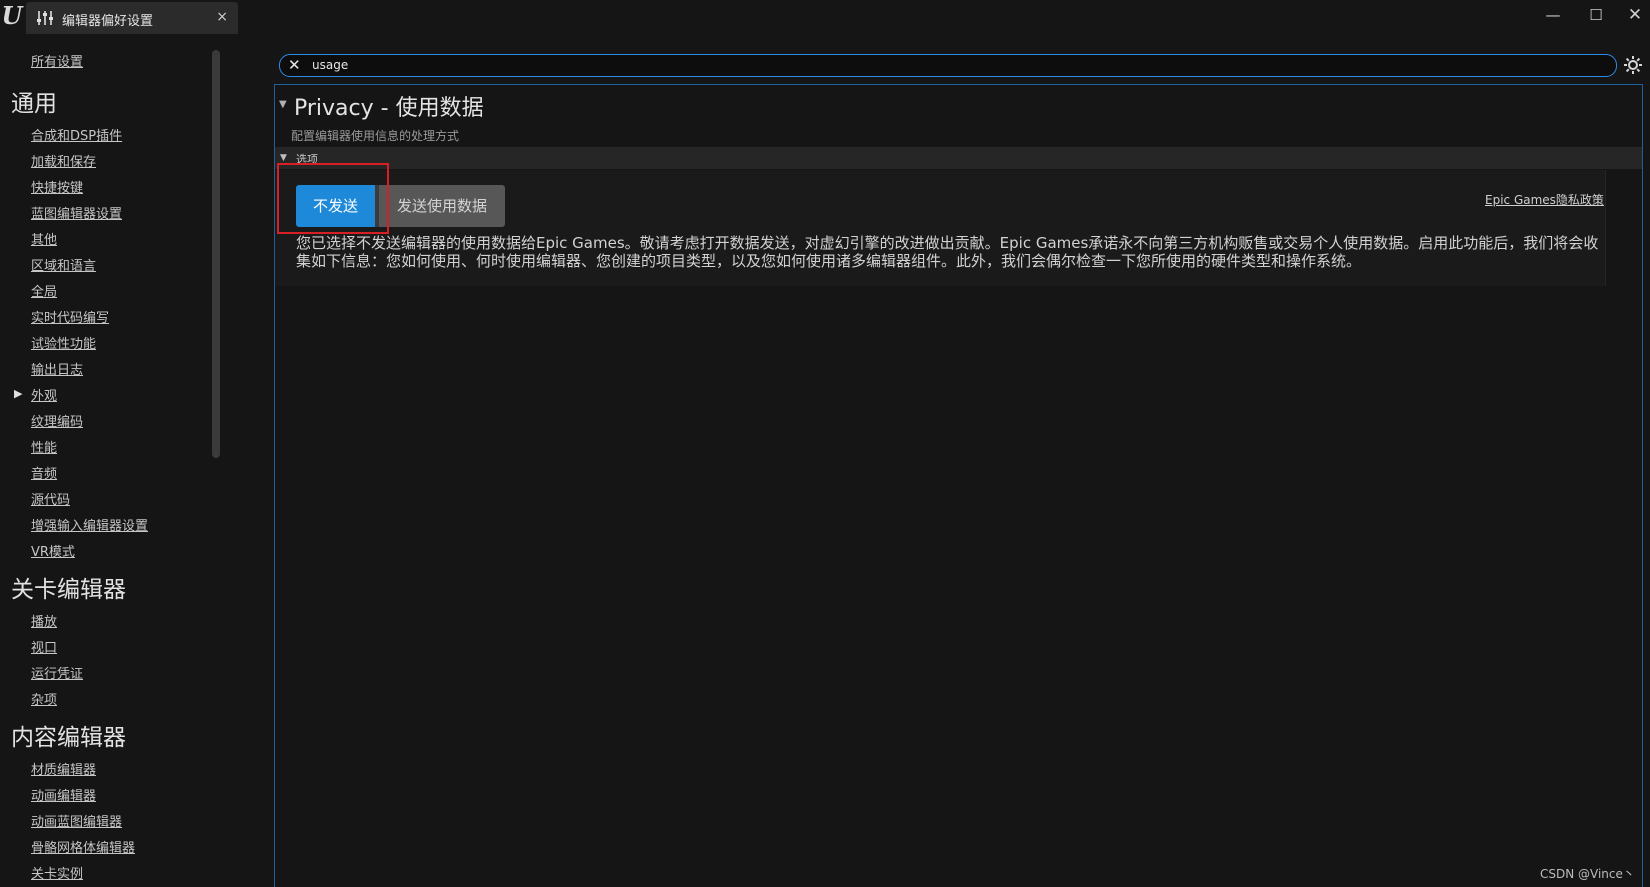 Image resolution: width=1650 pixels, height=887 pixels. What do you see at coordinates (216, 254) in the screenshot?
I see `sidebar-scrollbar` at bounding box center [216, 254].